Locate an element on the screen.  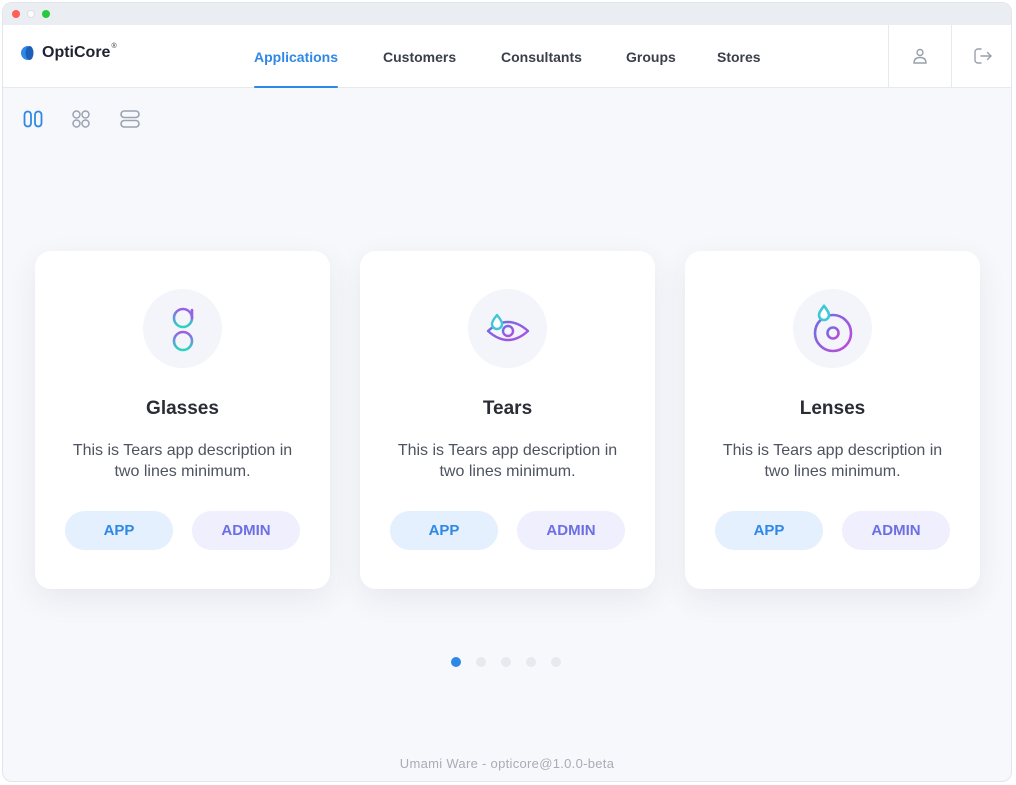
nav-tab-consultants: Consultants is located at coordinates (541, 56).